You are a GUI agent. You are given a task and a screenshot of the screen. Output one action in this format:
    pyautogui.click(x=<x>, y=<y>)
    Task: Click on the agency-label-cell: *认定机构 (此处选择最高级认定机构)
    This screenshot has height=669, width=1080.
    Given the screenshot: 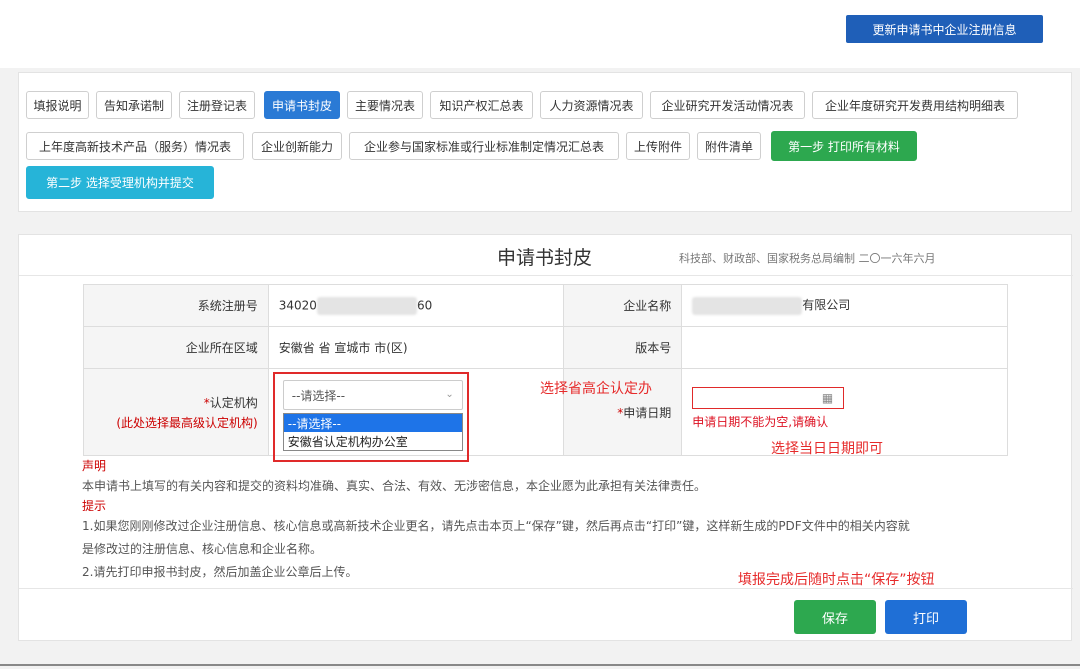 What is the action you would take?
    pyautogui.click(x=176, y=412)
    